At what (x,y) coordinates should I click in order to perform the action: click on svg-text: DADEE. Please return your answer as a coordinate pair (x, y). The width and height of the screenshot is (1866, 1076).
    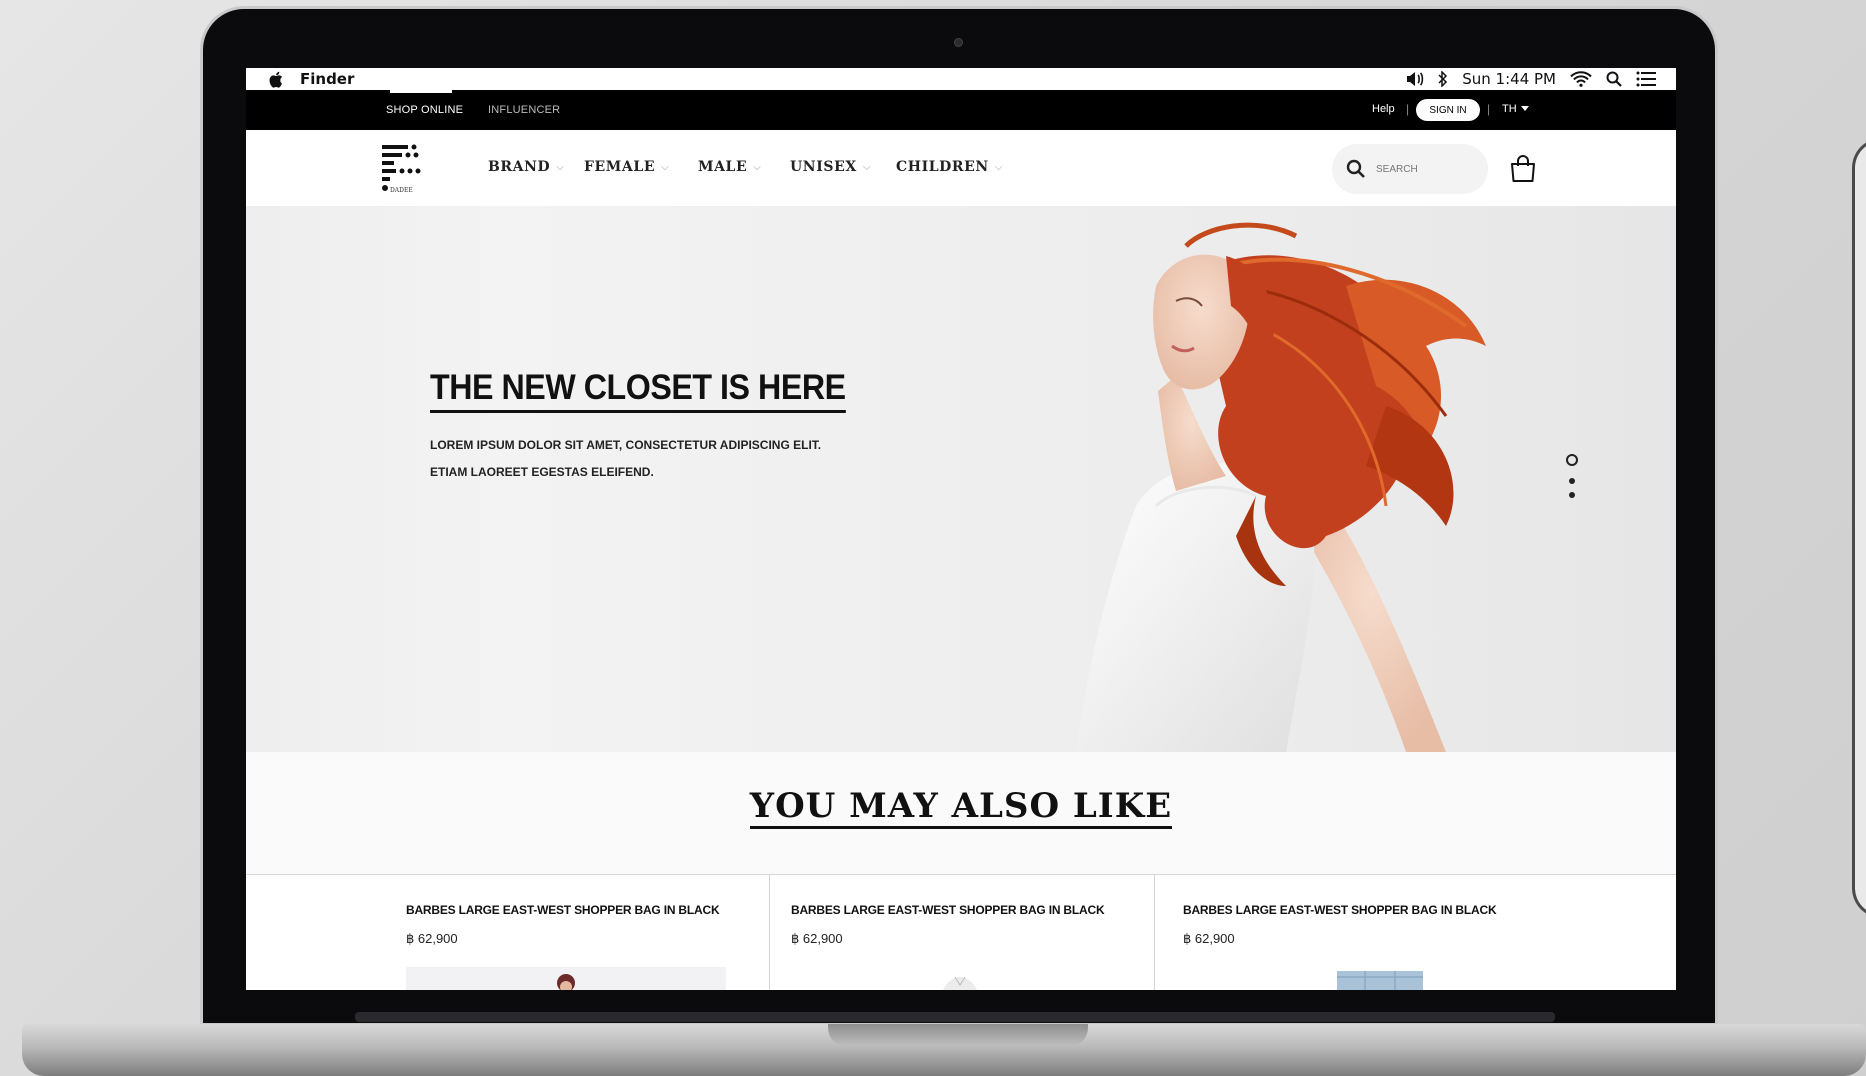
    Looking at the image, I should click on (401, 190).